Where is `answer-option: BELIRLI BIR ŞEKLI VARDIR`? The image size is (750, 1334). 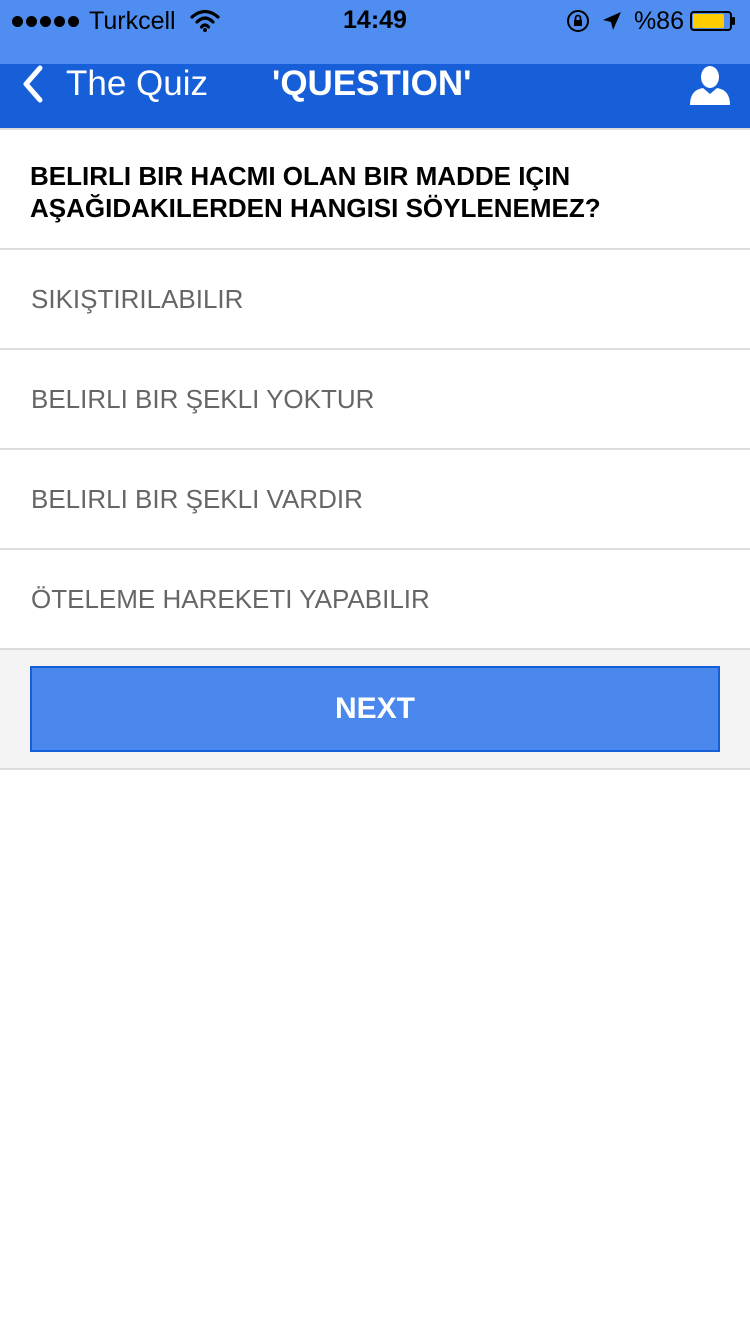
answer-option: BELIRLI BIR ŞEKLI VARDIR is located at coordinates (375, 500).